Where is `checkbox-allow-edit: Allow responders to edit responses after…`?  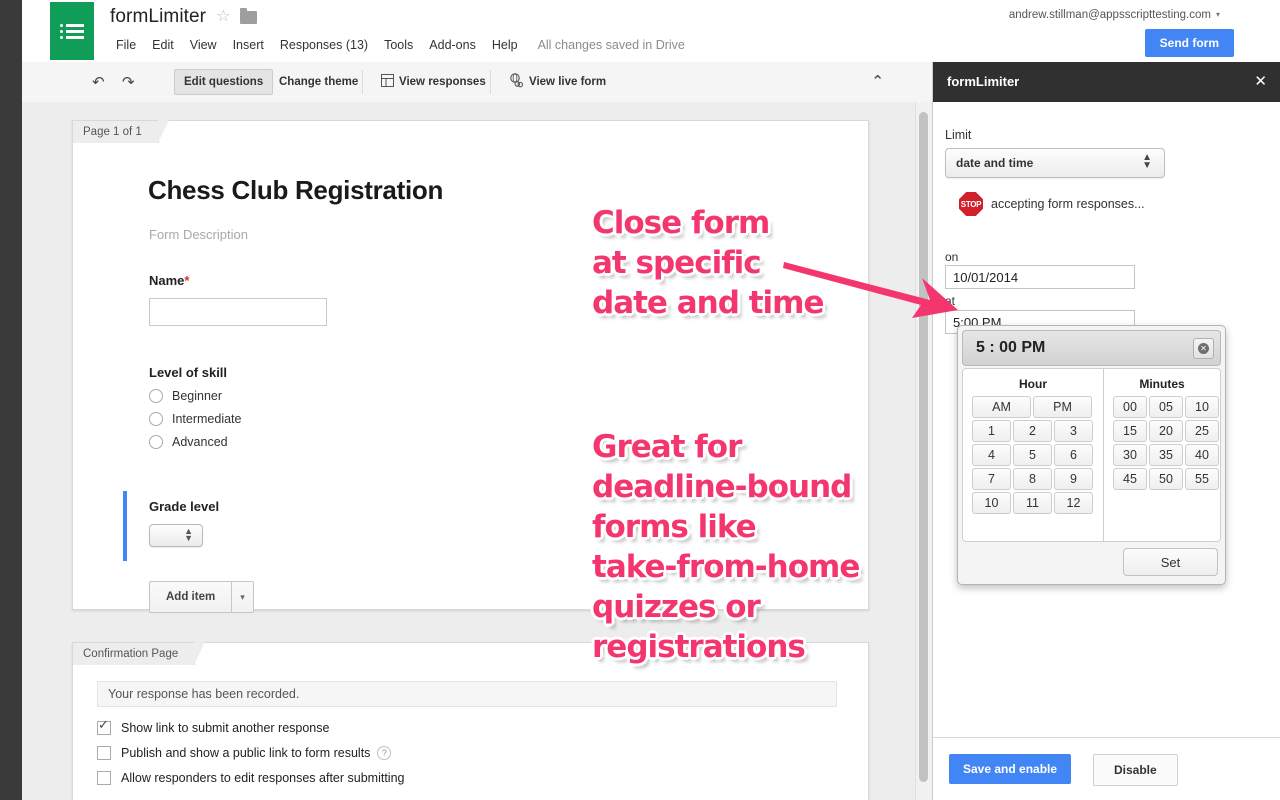
checkbox-allow-edit: Allow responders to edit responses after… is located at coordinates (250, 778).